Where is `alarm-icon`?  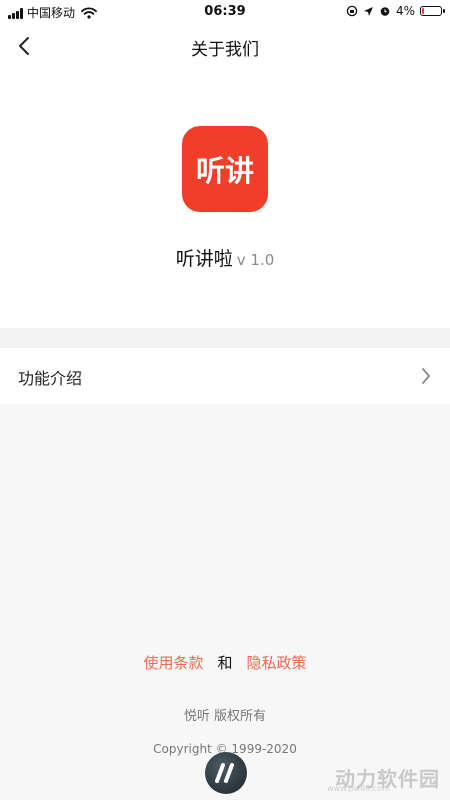
alarm-icon is located at coordinates (385, 11).